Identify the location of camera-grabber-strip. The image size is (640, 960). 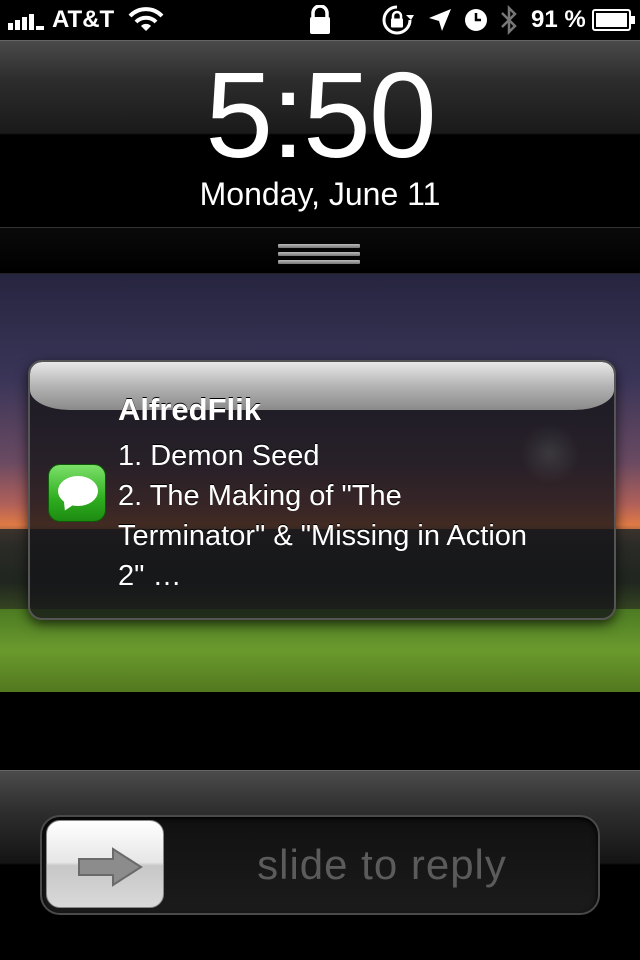
(320, 251).